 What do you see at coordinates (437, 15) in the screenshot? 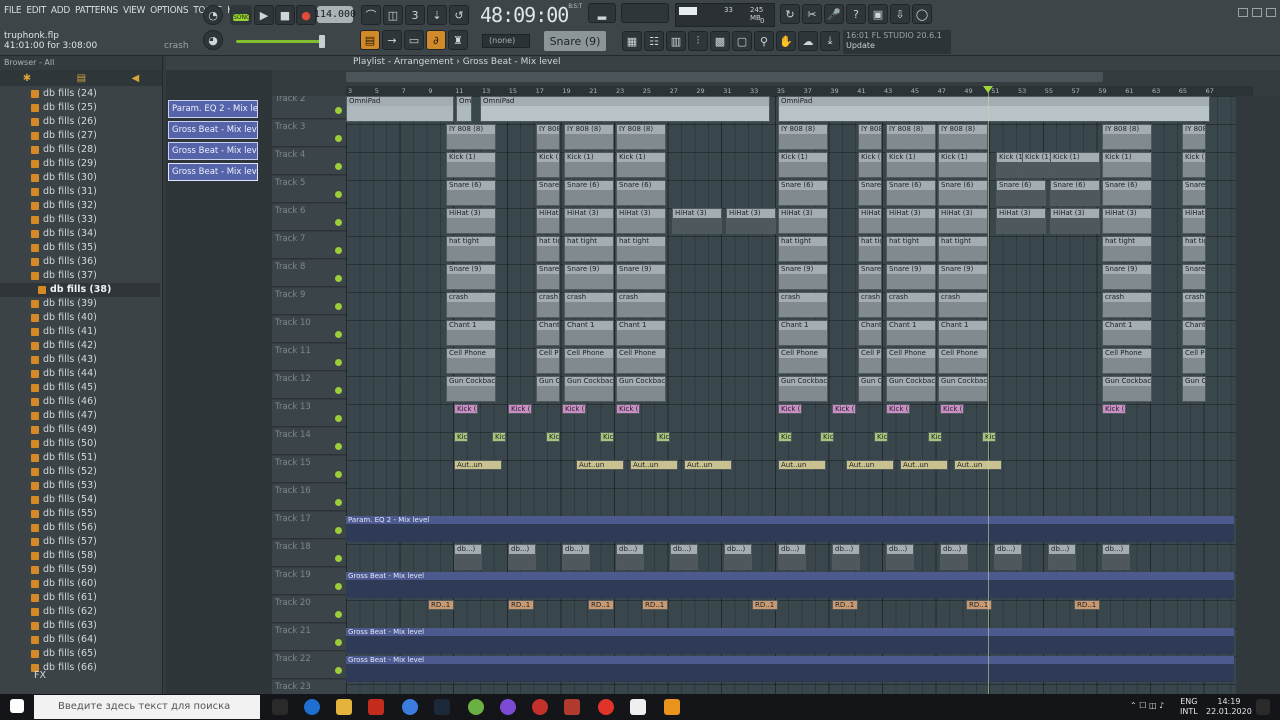
I see `step-edit-icon: ⇣` at bounding box center [437, 15].